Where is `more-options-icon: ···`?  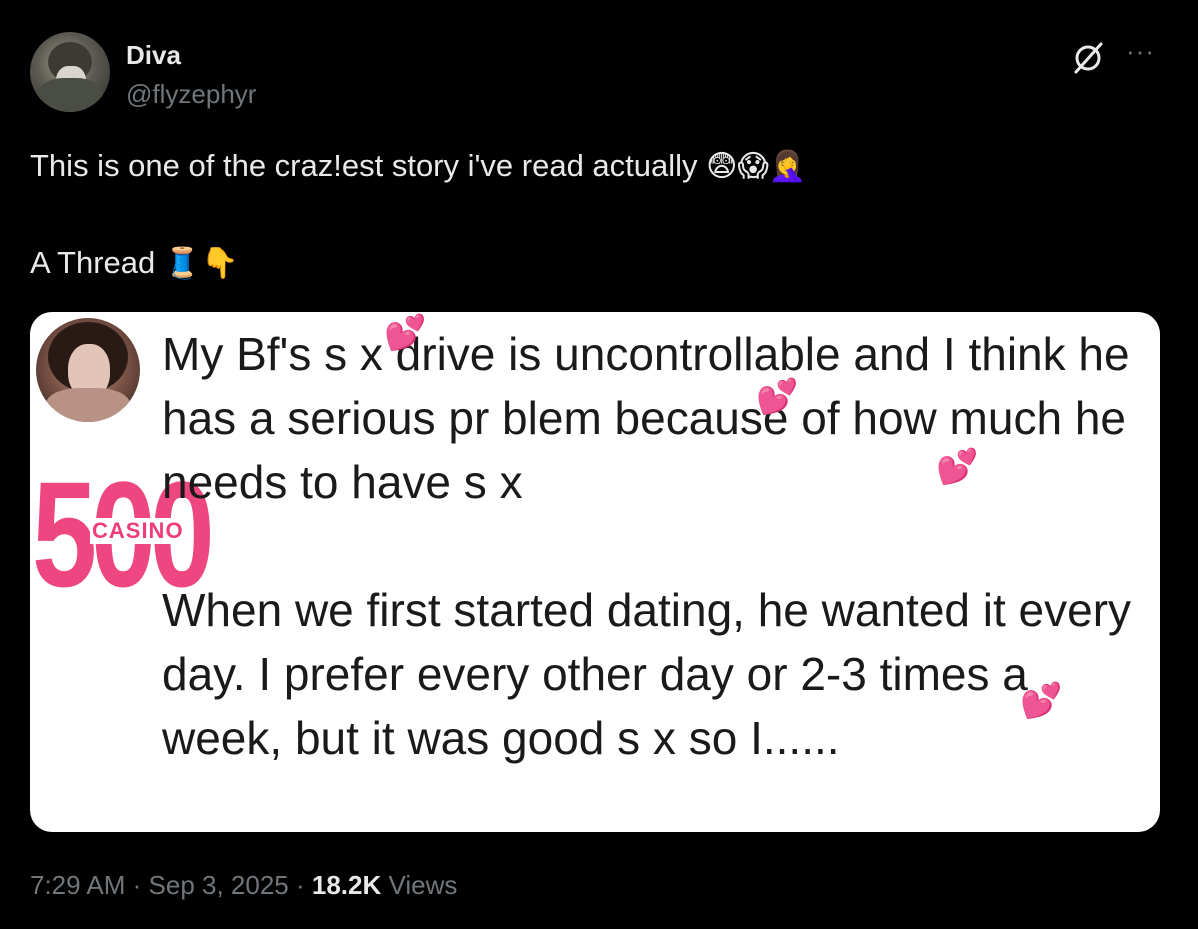 more-options-icon: ··· is located at coordinates (1140, 51).